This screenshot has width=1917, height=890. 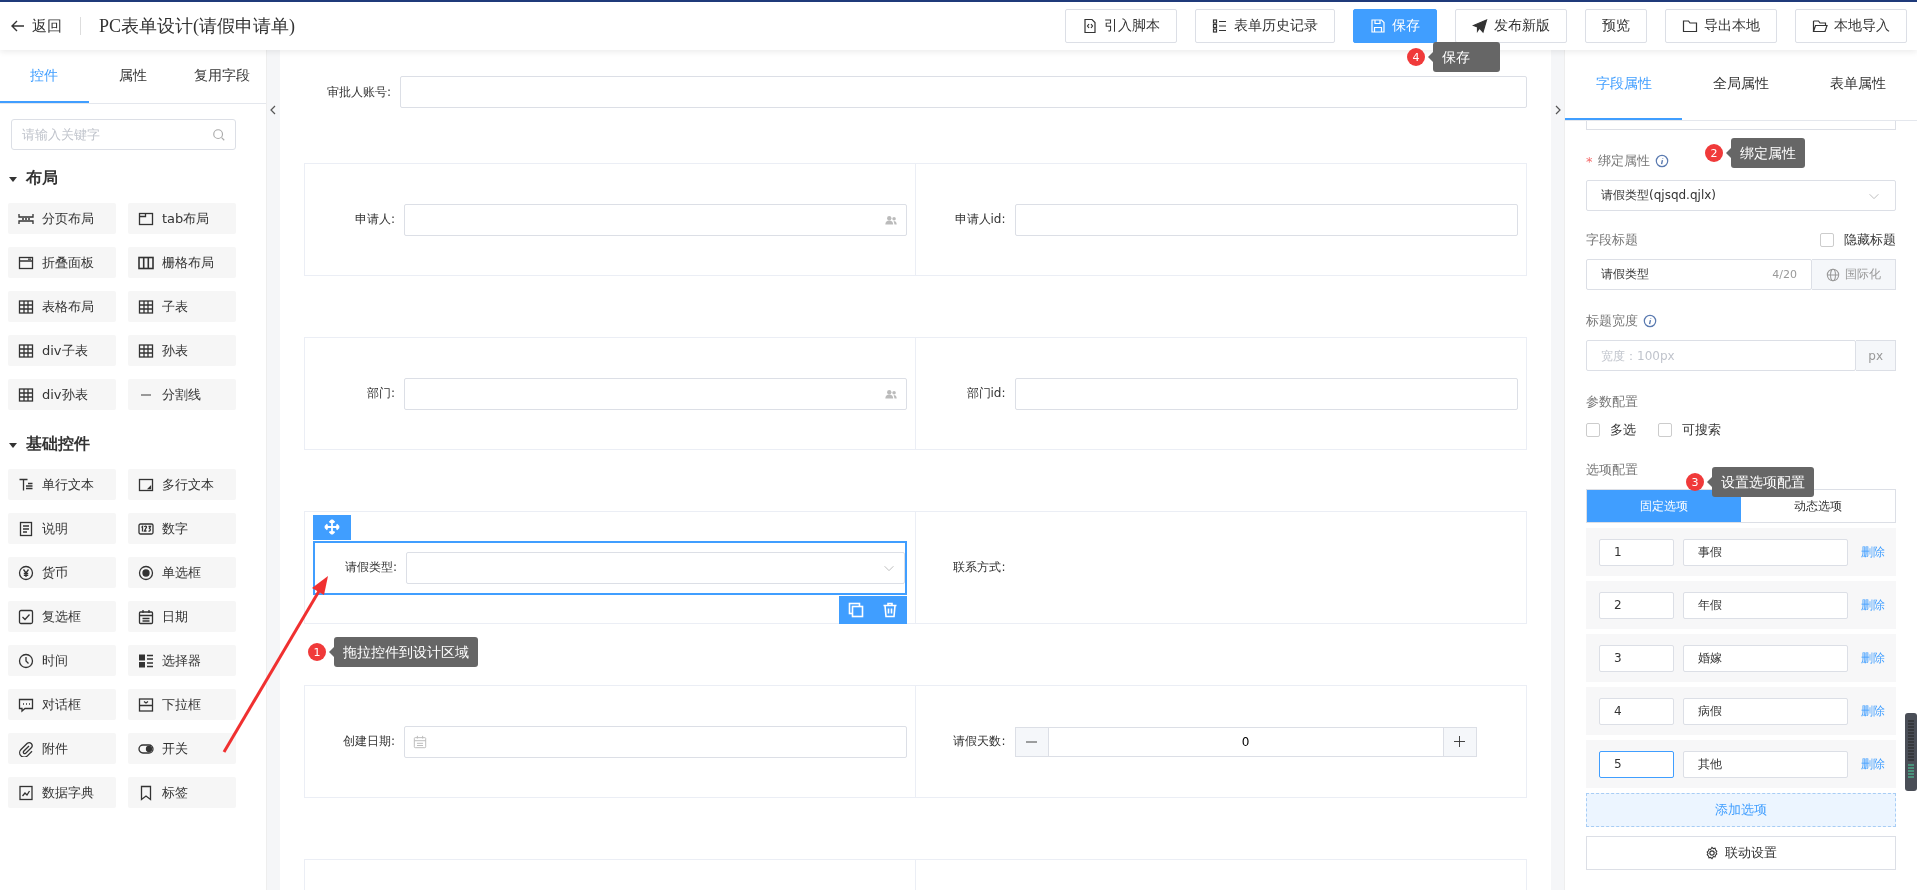 What do you see at coordinates (62, 484) in the screenshot?
I see `control-item: 单行文本` at bounding box center [62, 484].